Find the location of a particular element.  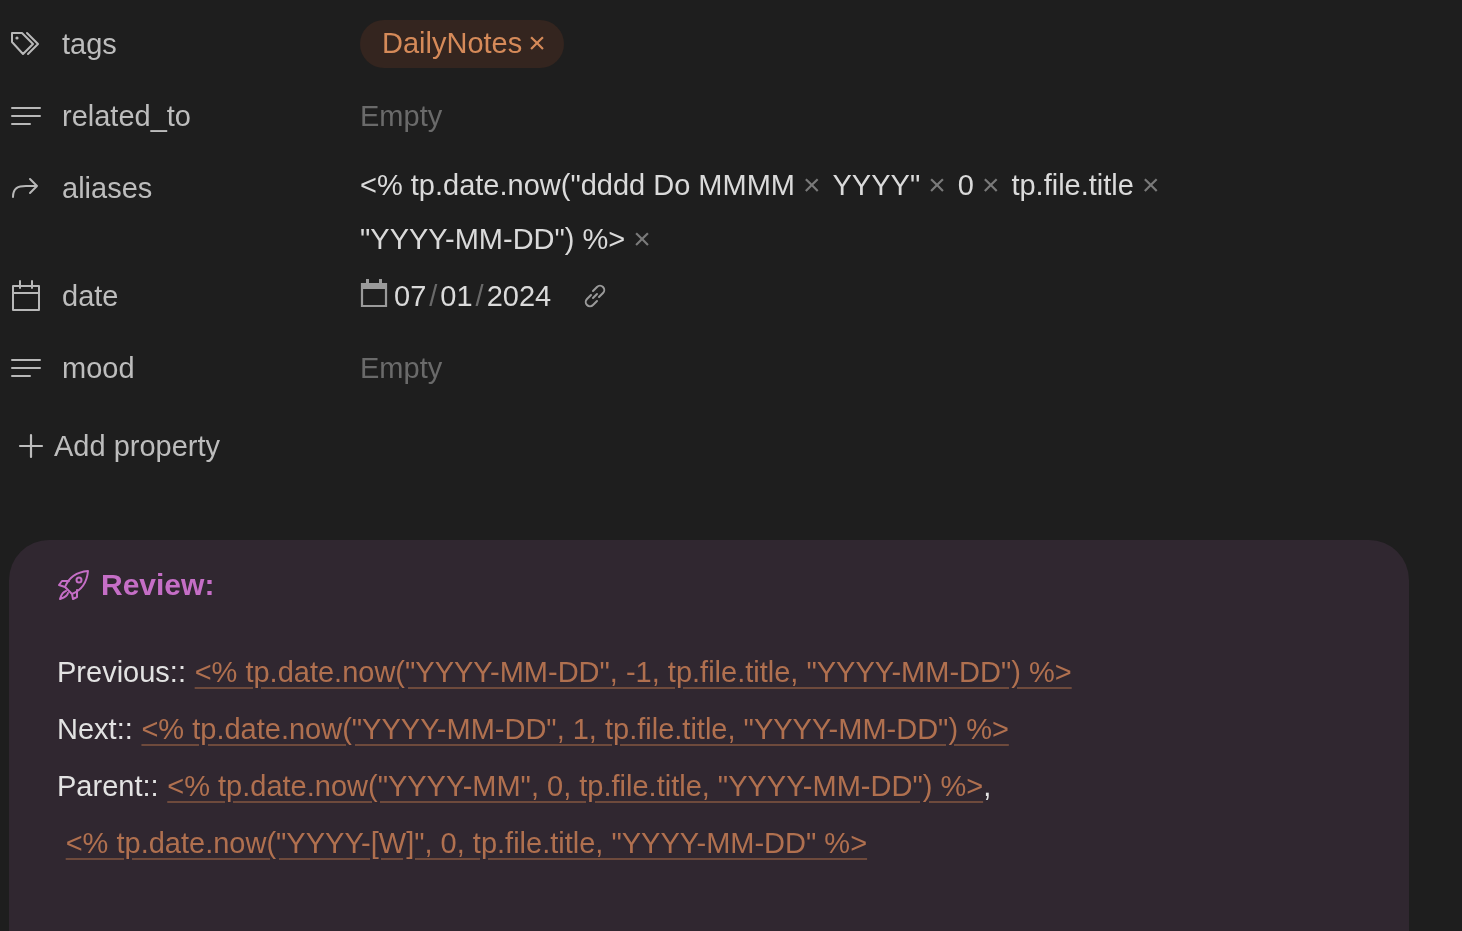

date-value: 07/01/2024 is located at coordinates (473, 296).